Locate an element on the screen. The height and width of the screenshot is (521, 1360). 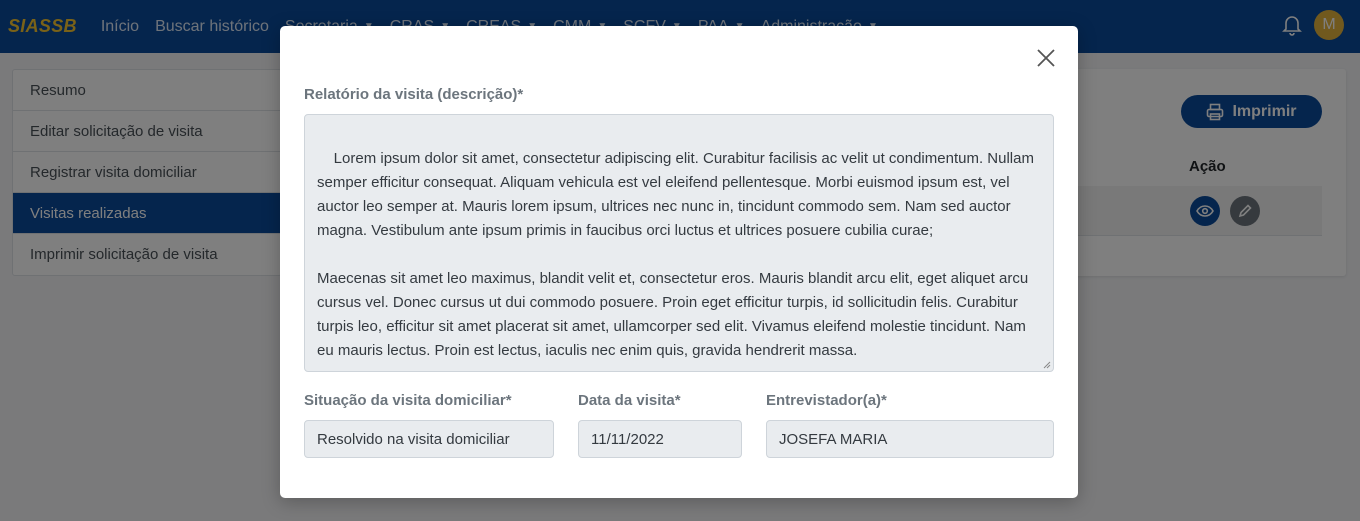
data-visita-field: 11/11/2022 is located at coordinates (660, 439).